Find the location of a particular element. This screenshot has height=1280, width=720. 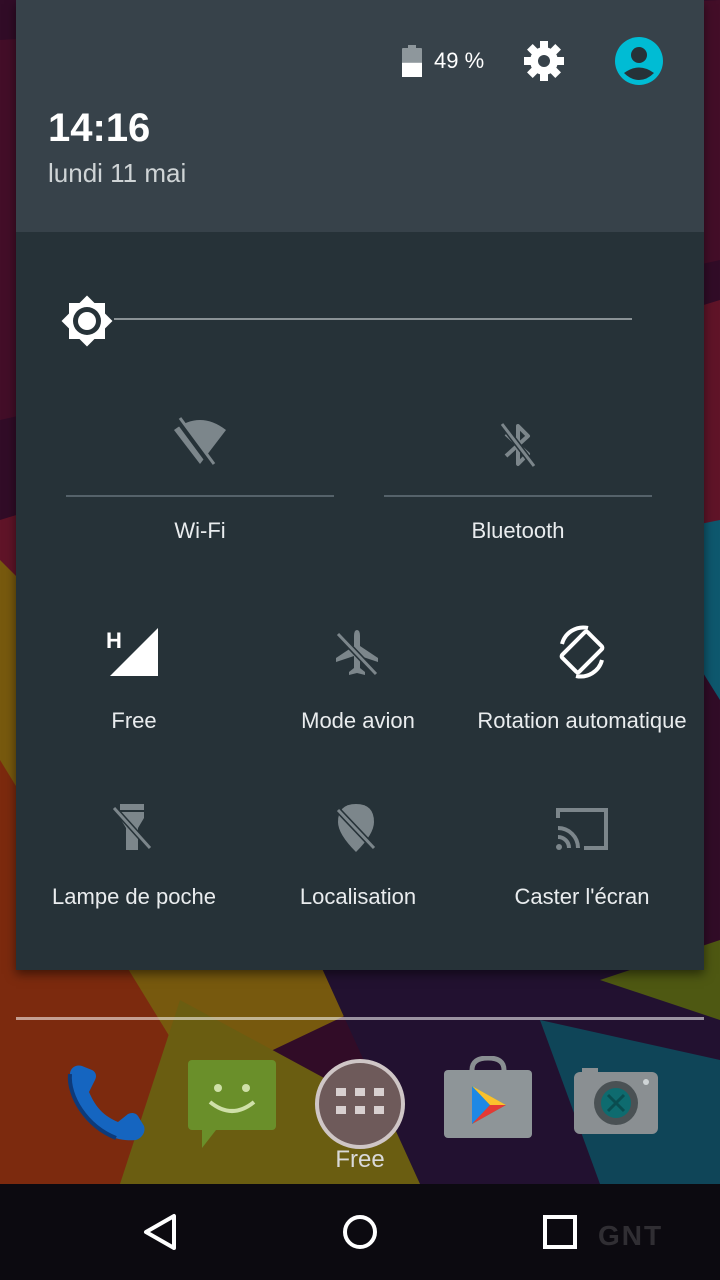

back-button is located at coordinates (162, 1232).